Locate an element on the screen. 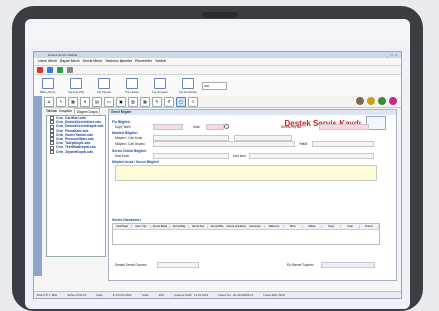 This screenshot has height=311, width=439. ribbon-button: Fiş Kaydet is located at coordinates (104, 86).